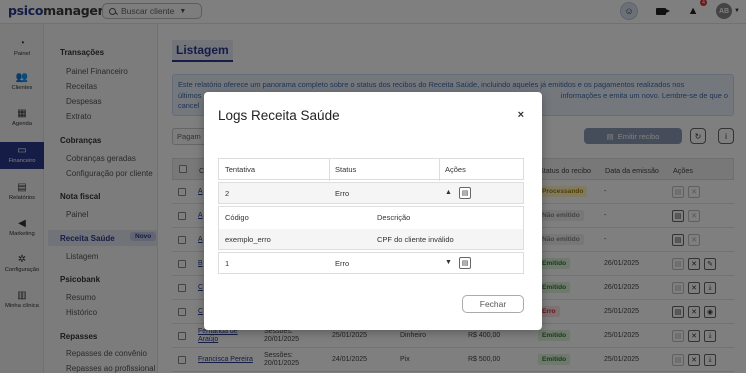  What do you see at coordinates (371, 169) in the screenshot?
I see `logs-table-header: Tentativa Status Ações` at bounding box center [371, 169].